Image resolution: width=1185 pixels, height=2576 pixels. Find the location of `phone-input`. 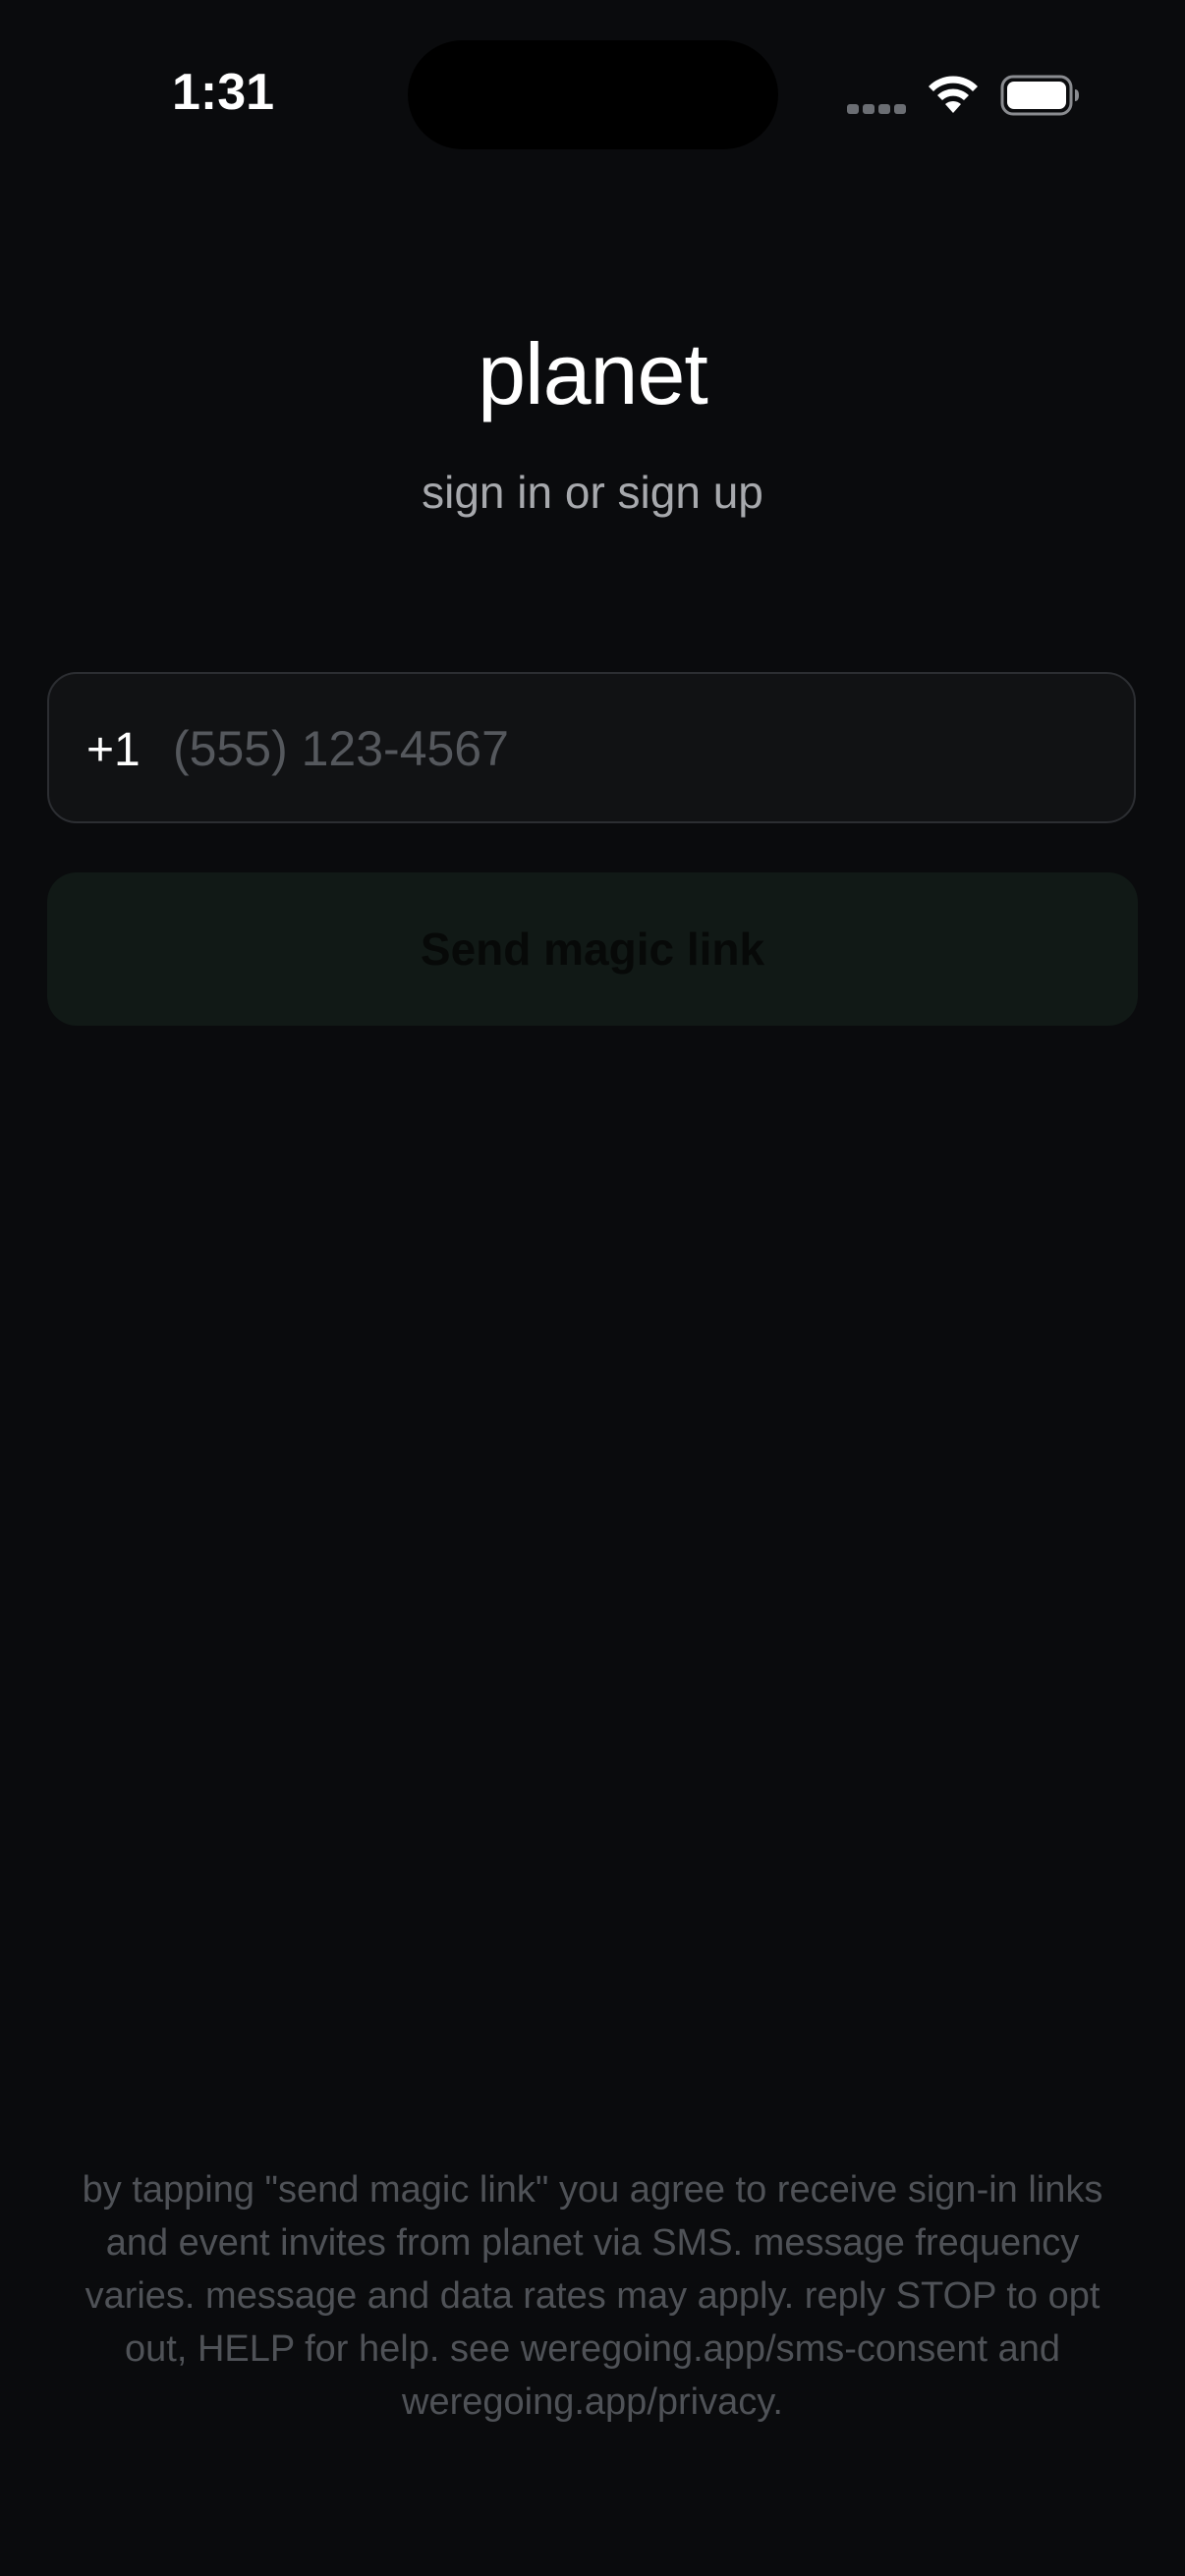

phone-input is located at coordinates (615, 748).